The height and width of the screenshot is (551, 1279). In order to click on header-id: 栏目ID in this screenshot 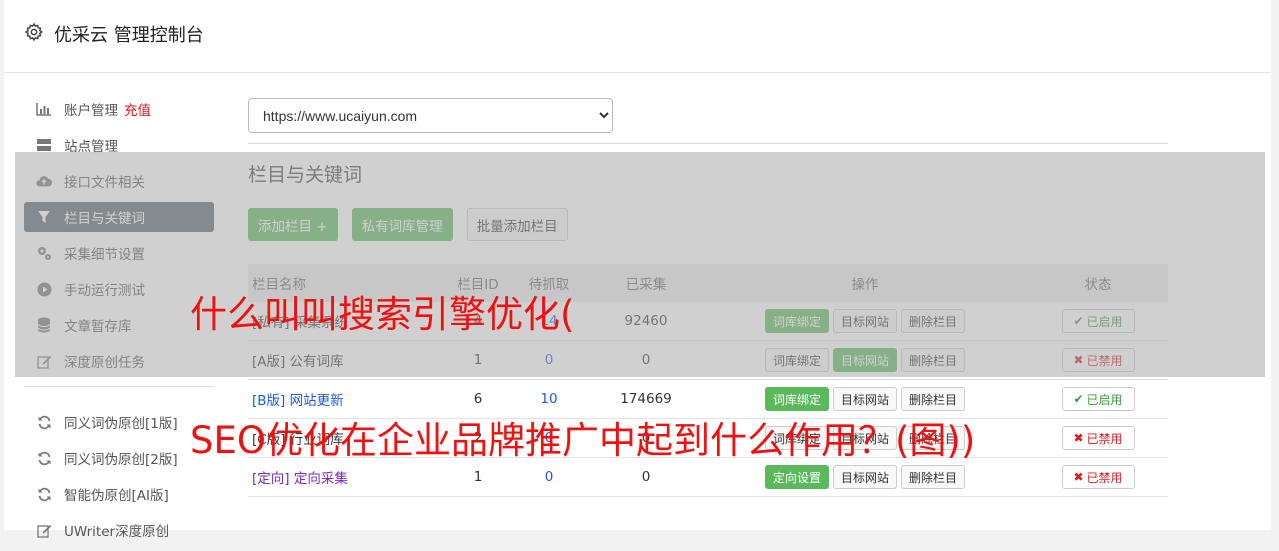, I will do `click(478, 285)`.